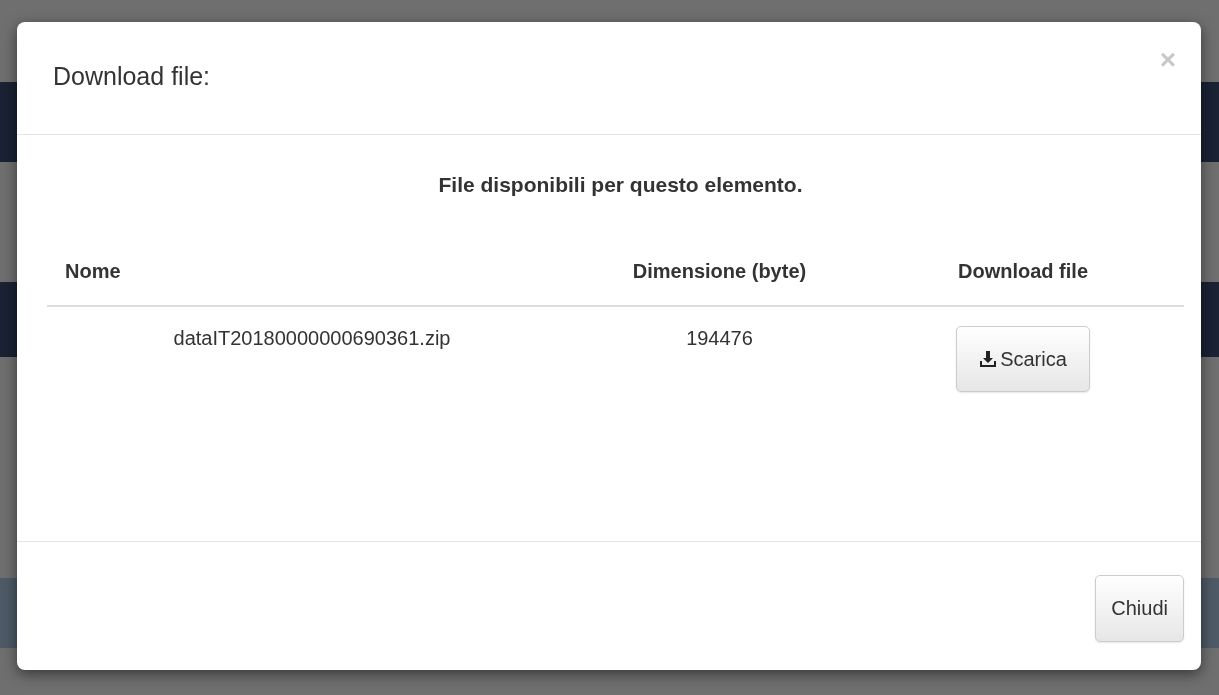 The height and width of the screenshot is (695, 1219). Describe the element at coordinates (719, 359) in the screenshot. I see `table-cell: 194476` at that location.